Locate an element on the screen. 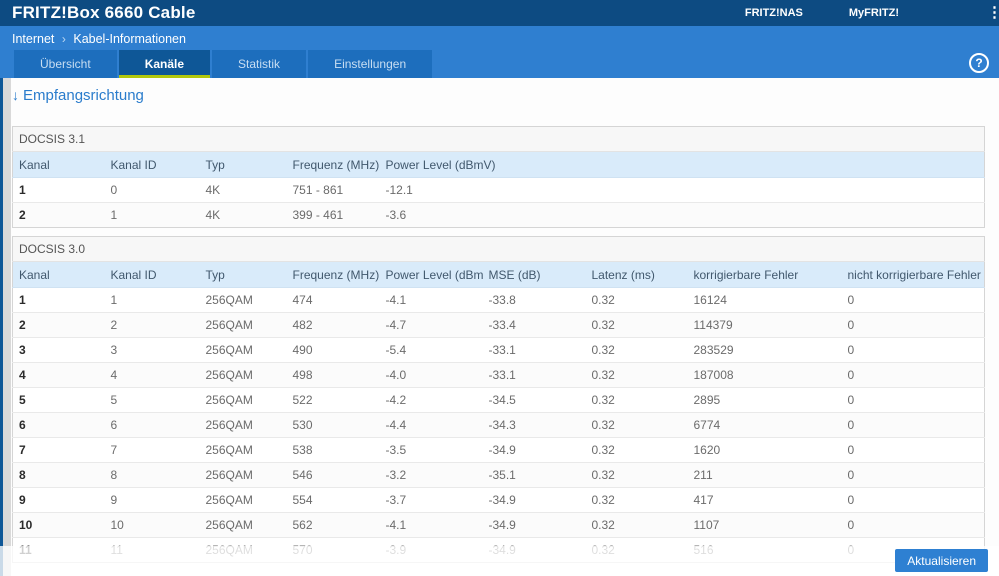 The image size is (999, 576). table-cell: 187008 is located at coordinates (764, 375).